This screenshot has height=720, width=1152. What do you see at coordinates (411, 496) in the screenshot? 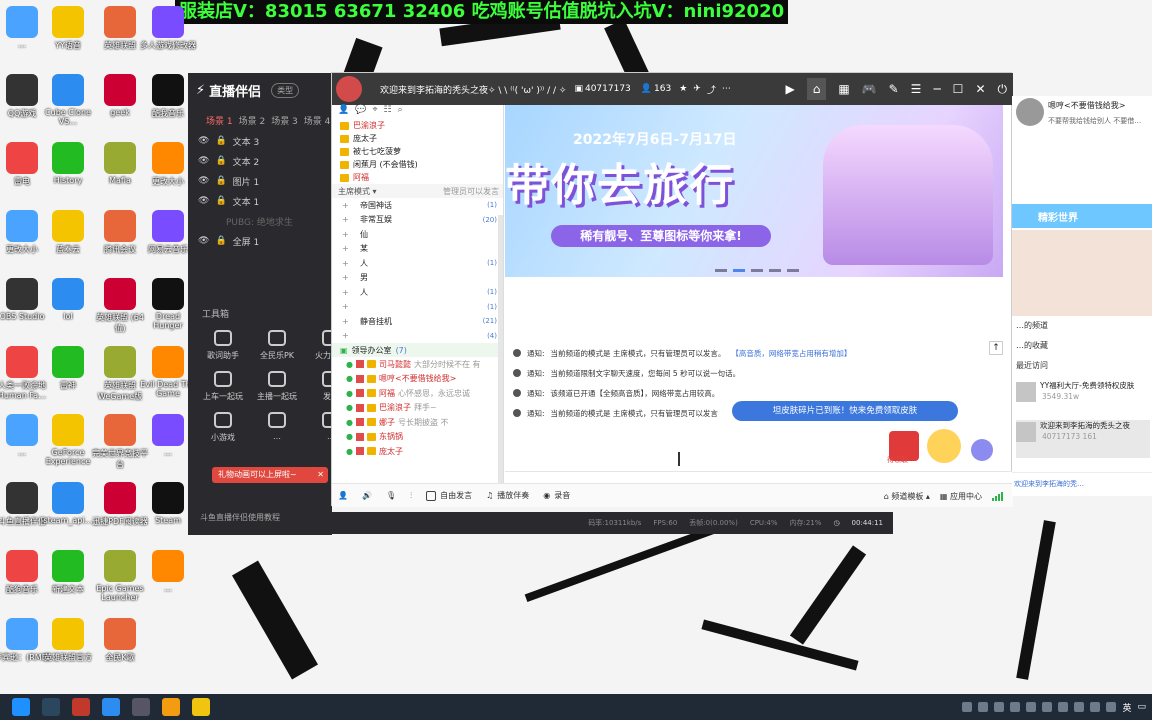
I see `equalizer-button: ⫶` at bounding box center [411, 496].